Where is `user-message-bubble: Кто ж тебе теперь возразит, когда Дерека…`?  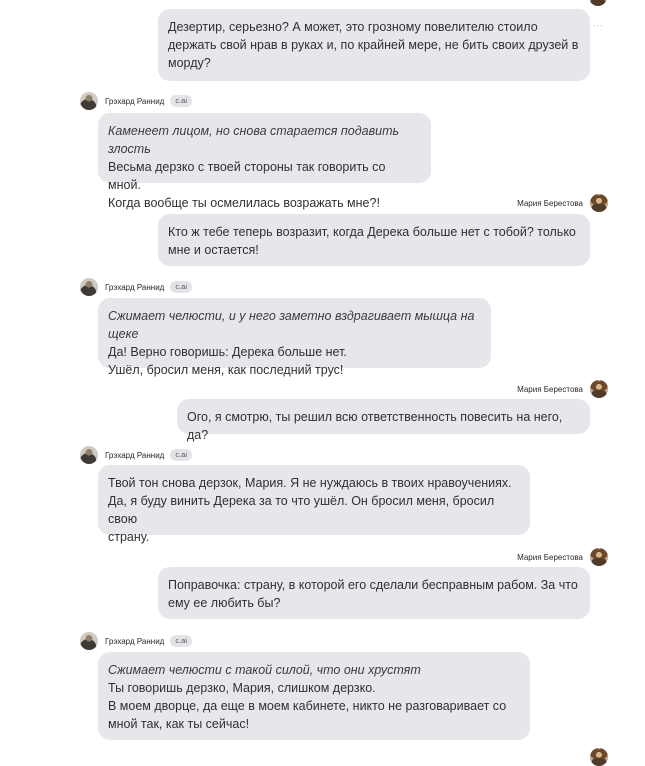
user-message-bubble: Кто ж тебе теперь возразит, когда Дерека… is located at coordinates (374, 240).